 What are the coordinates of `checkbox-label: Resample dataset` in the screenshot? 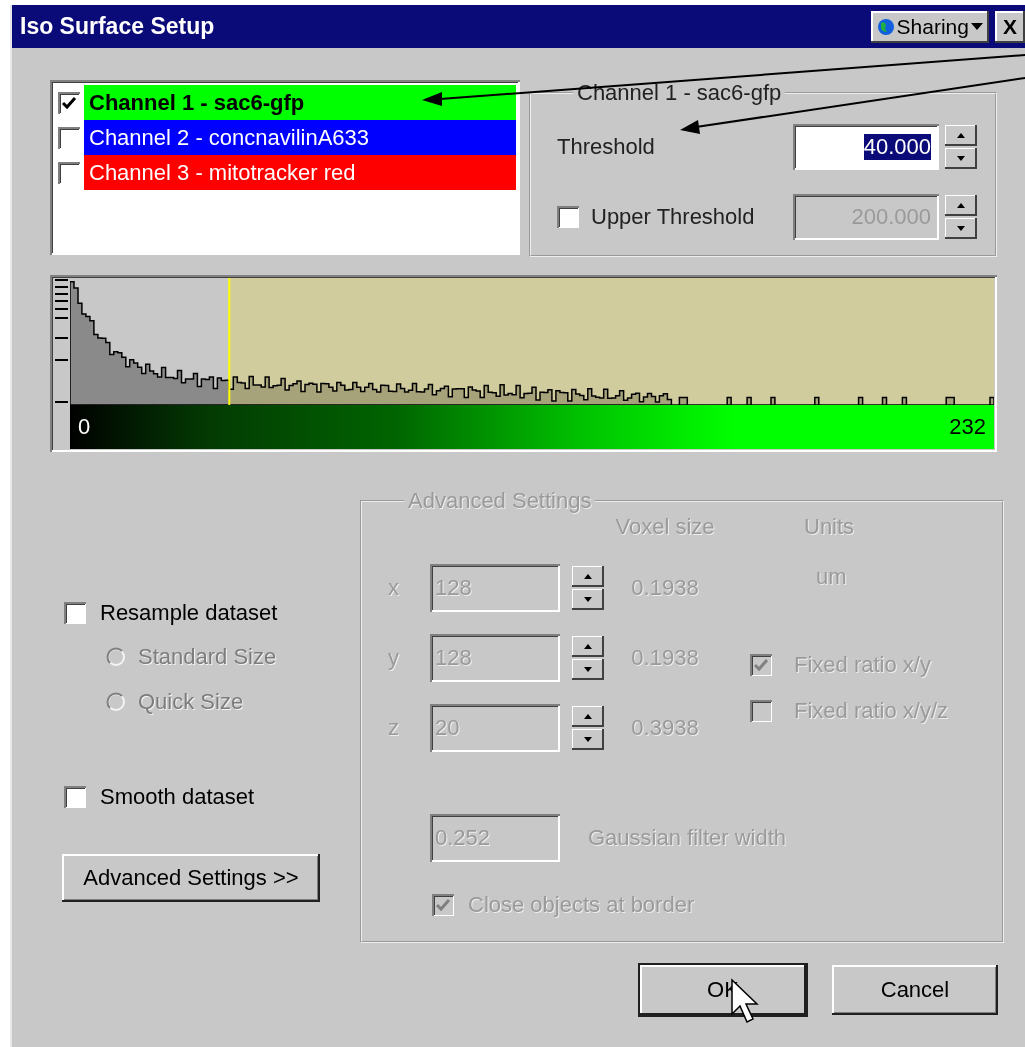 It's located at (189, 613).